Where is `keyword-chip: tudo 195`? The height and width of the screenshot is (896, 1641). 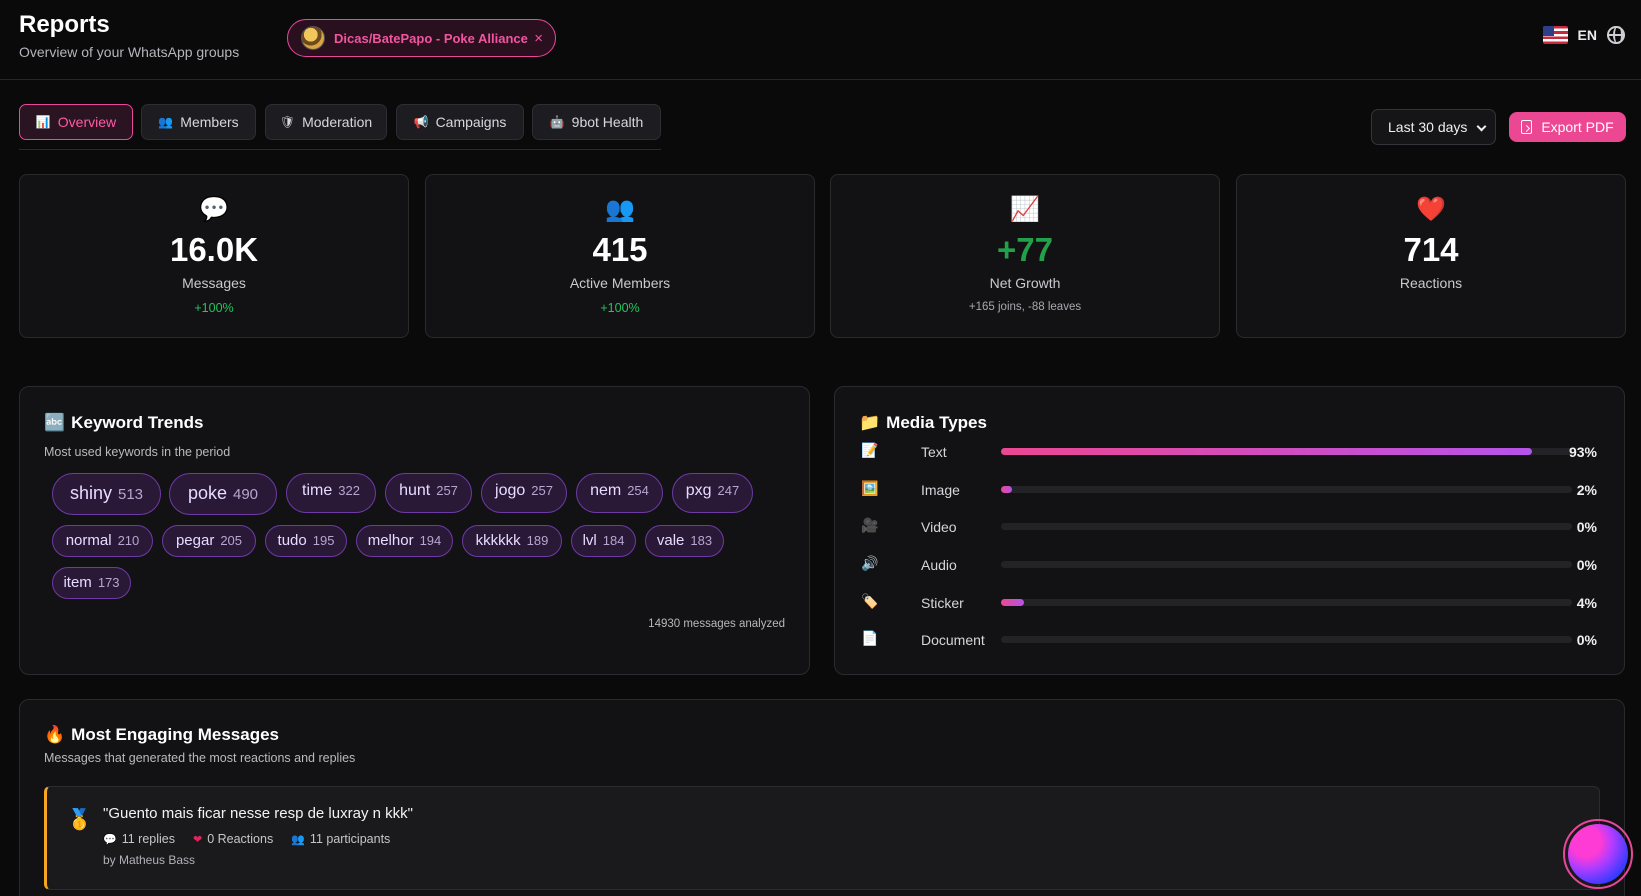
keyword-chip: tudo 195 is located at coordinates (306, 541).